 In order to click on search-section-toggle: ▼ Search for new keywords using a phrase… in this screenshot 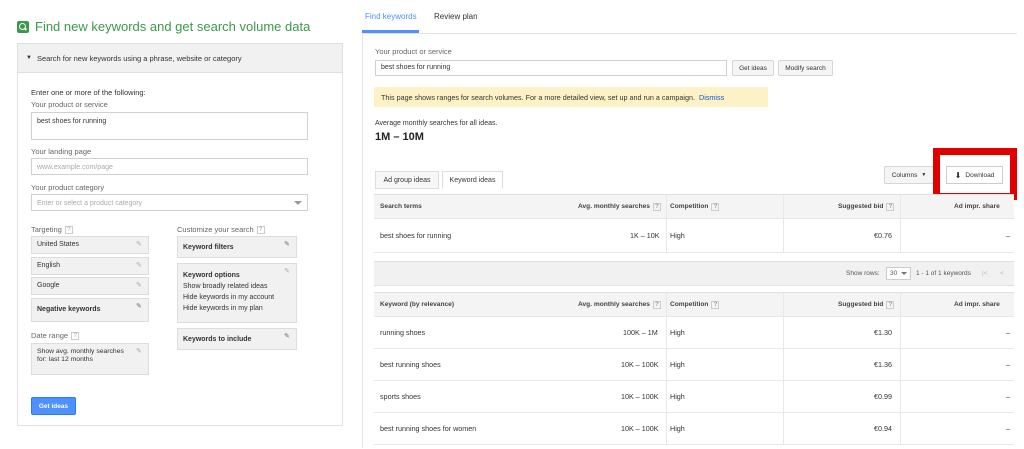, I will do `click(180, 58)`.